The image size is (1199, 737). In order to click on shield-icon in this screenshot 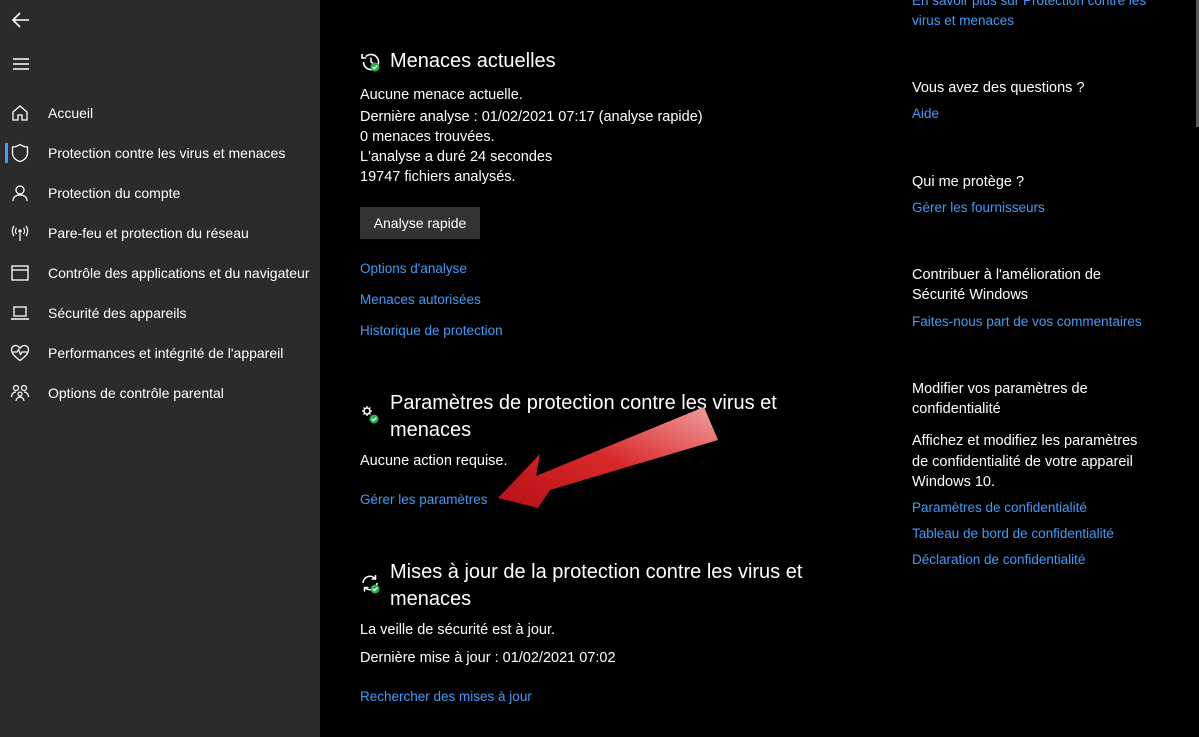, I will do `click(20, 153)`.